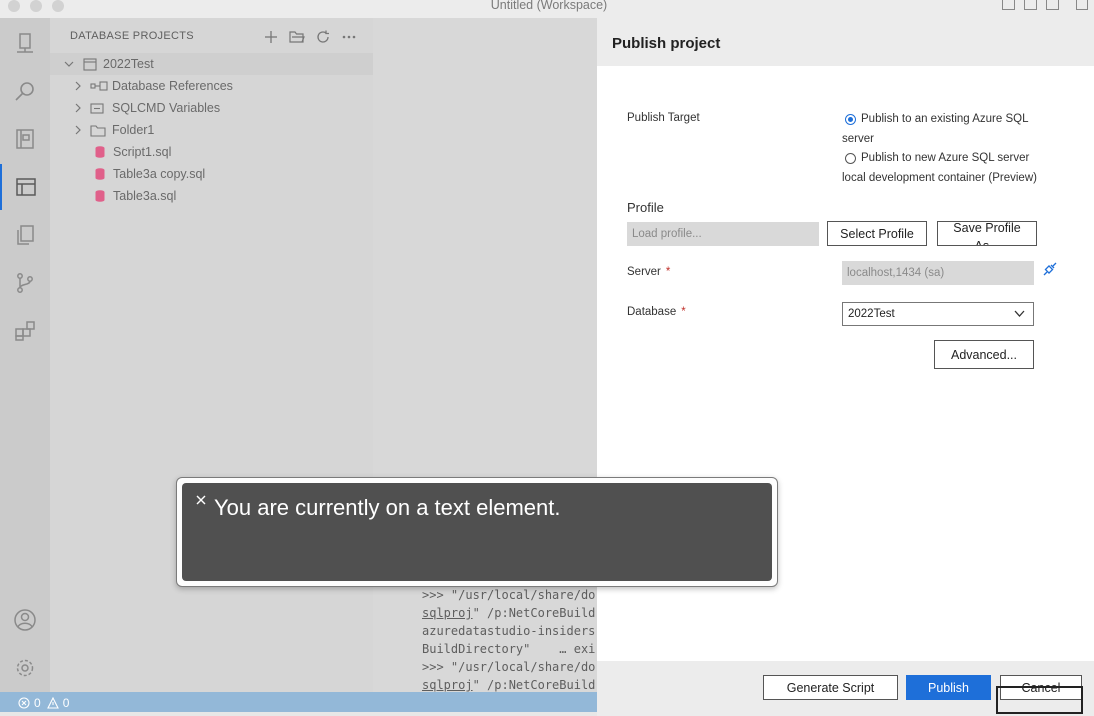 The image size is (1094, 716). What do you see at coordinates (877, 233) in the screenshot?
I see `select-profile-button: Select Profile` at bounding box center [877, 233].